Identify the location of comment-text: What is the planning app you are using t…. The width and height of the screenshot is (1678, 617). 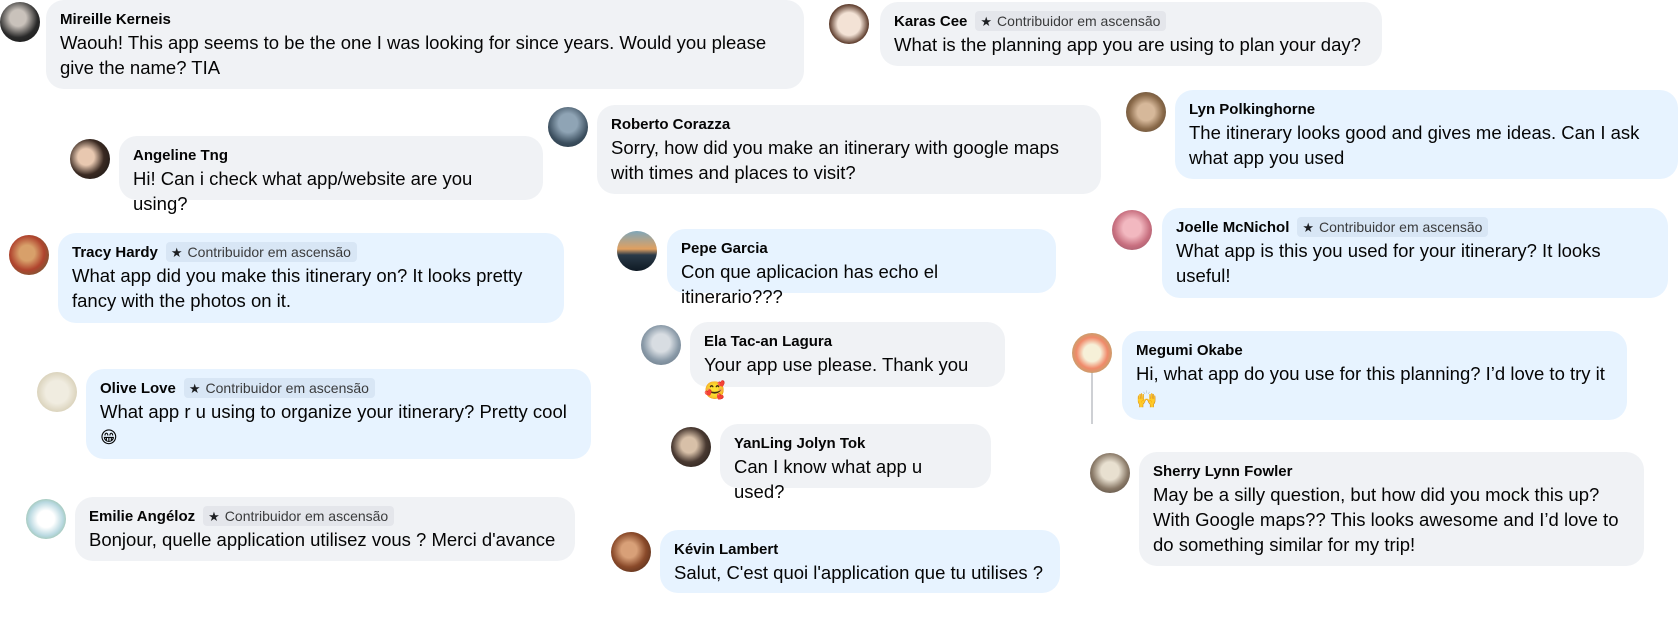
(1127, 44).